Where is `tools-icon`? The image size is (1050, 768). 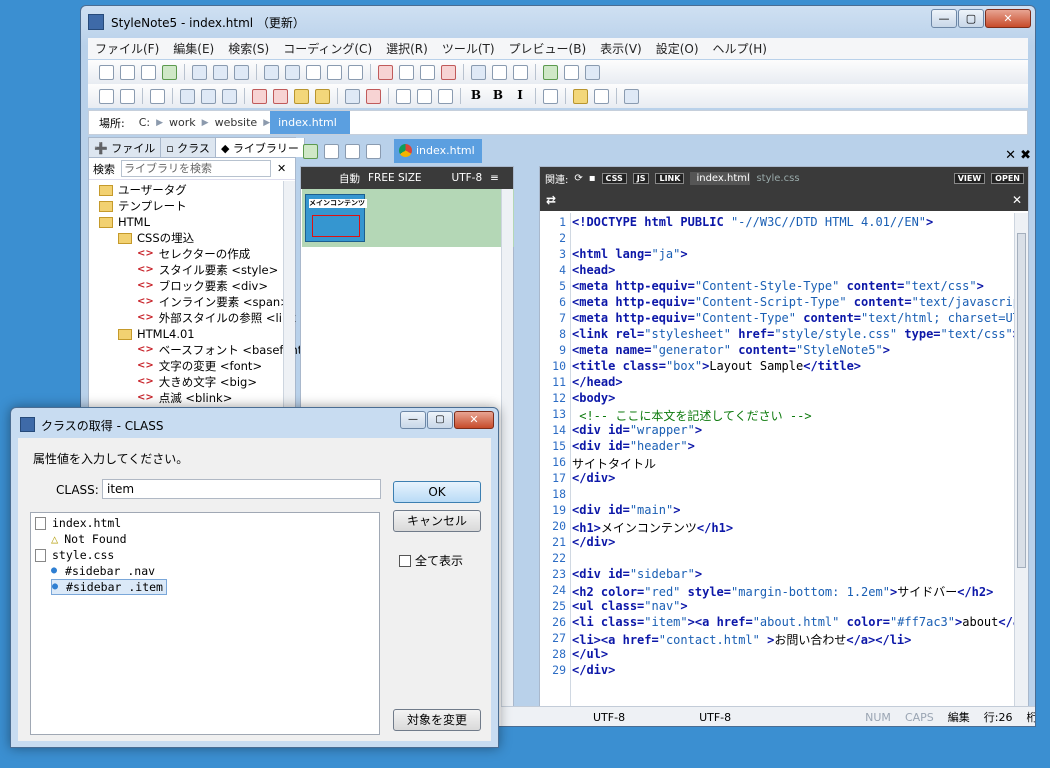
tools-icon is located at coordinates (127, 96).